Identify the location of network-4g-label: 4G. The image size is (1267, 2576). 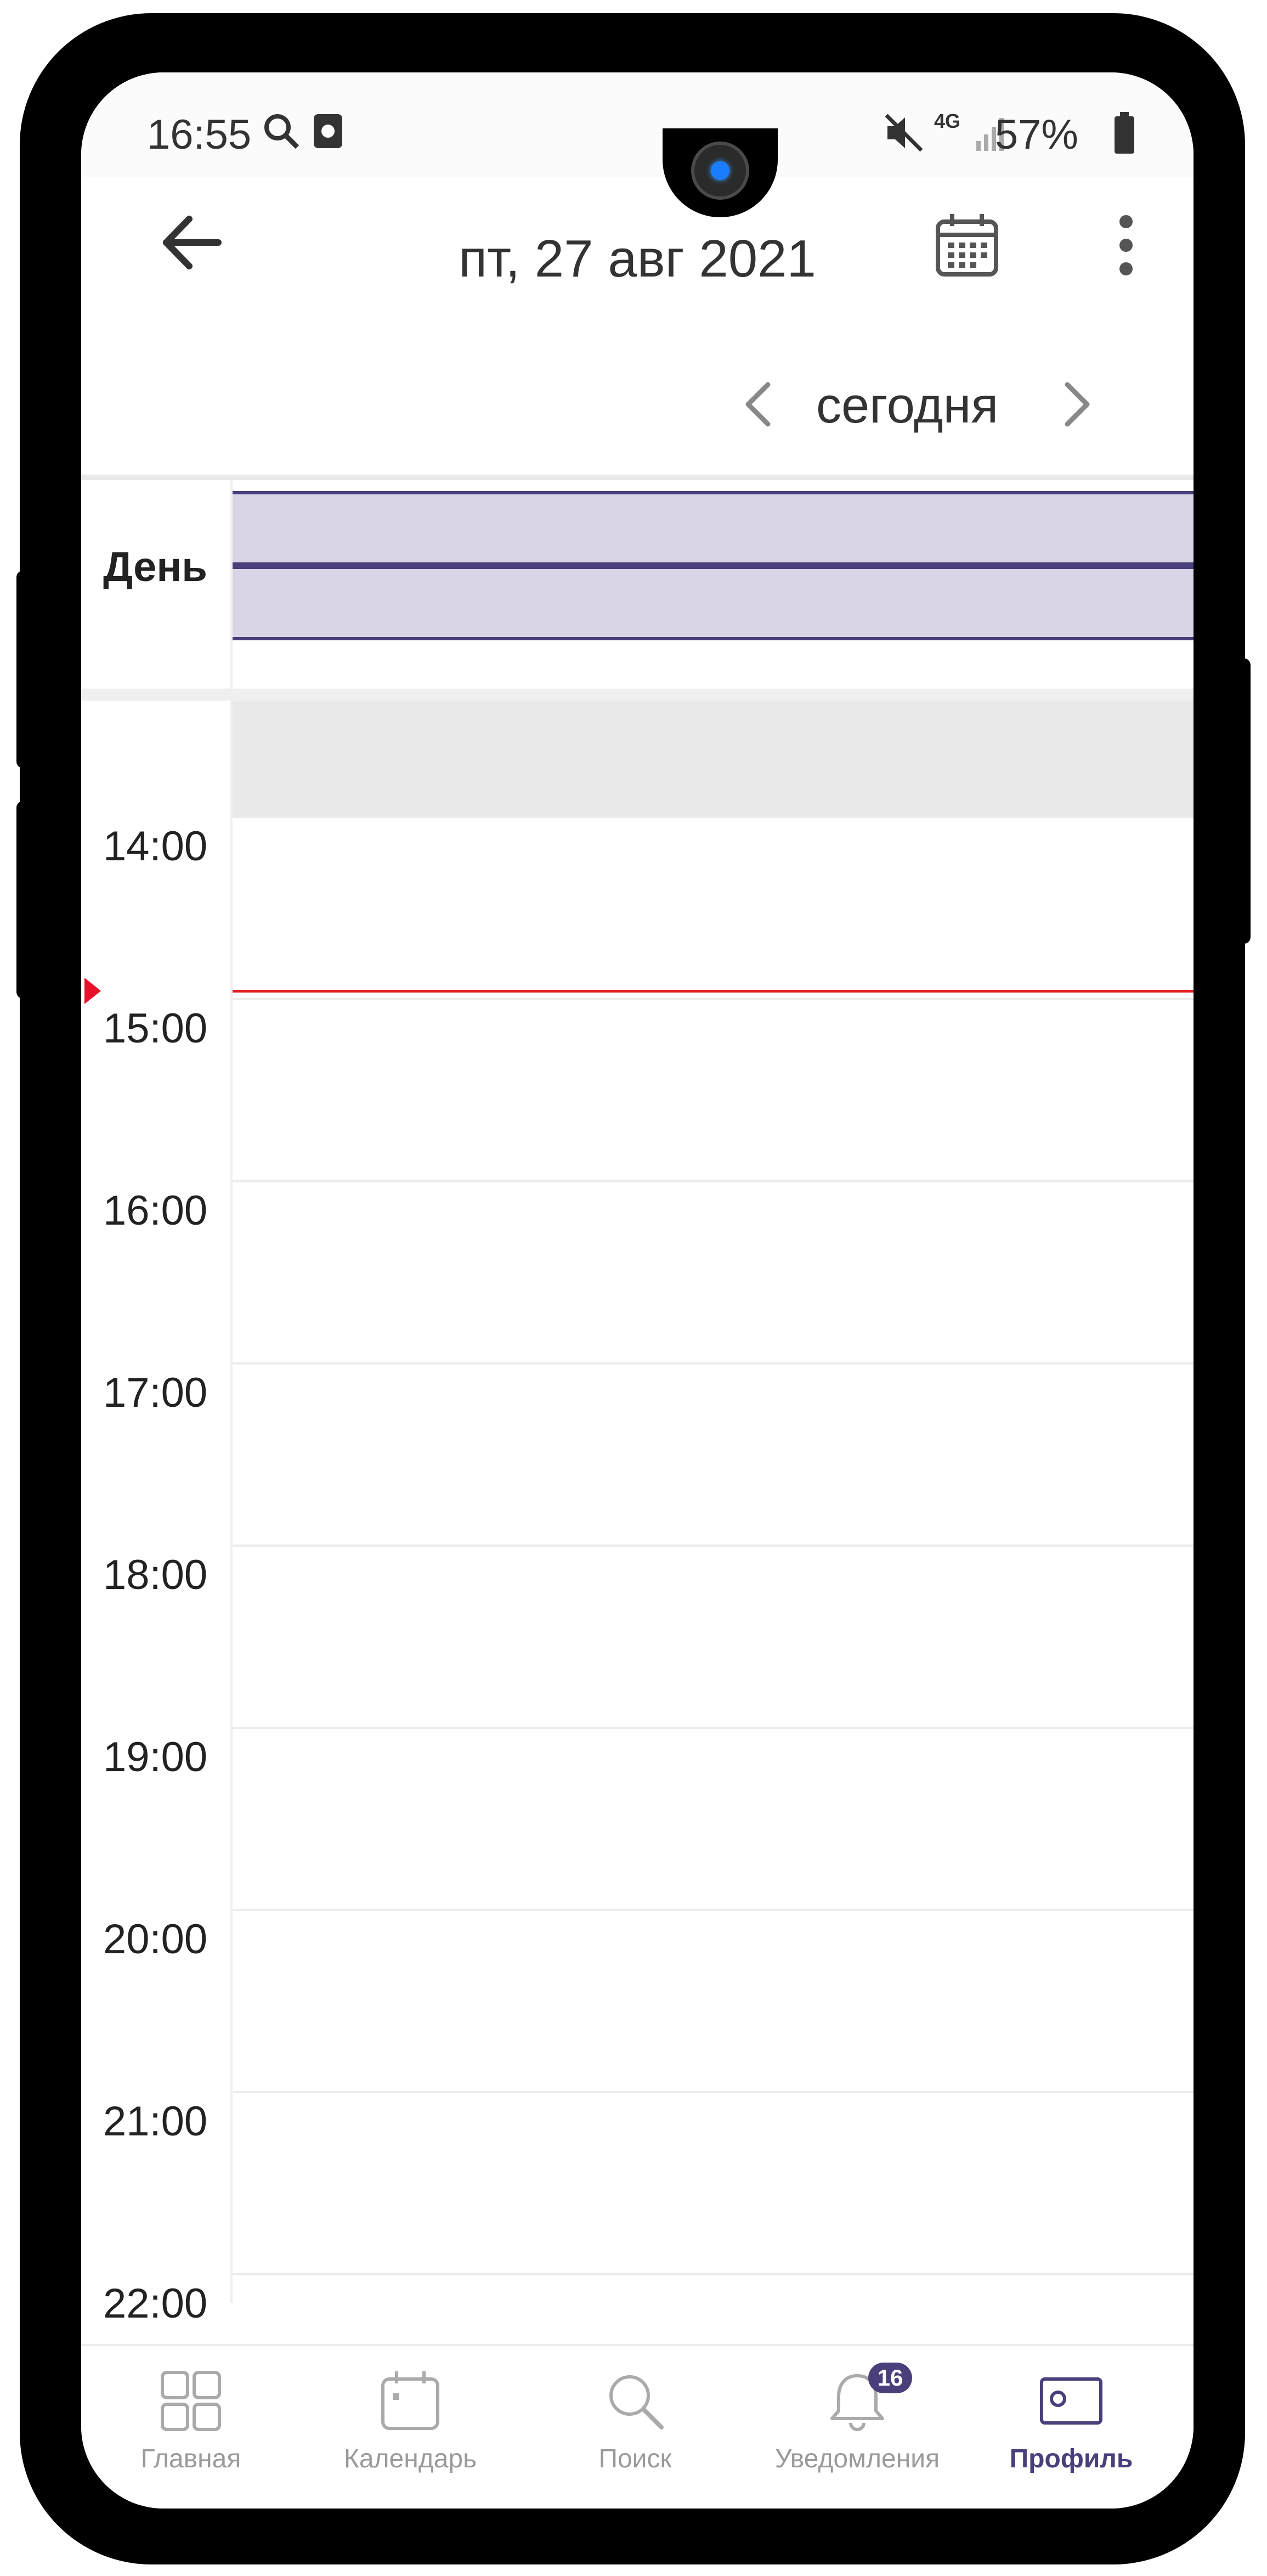
(947, 121).